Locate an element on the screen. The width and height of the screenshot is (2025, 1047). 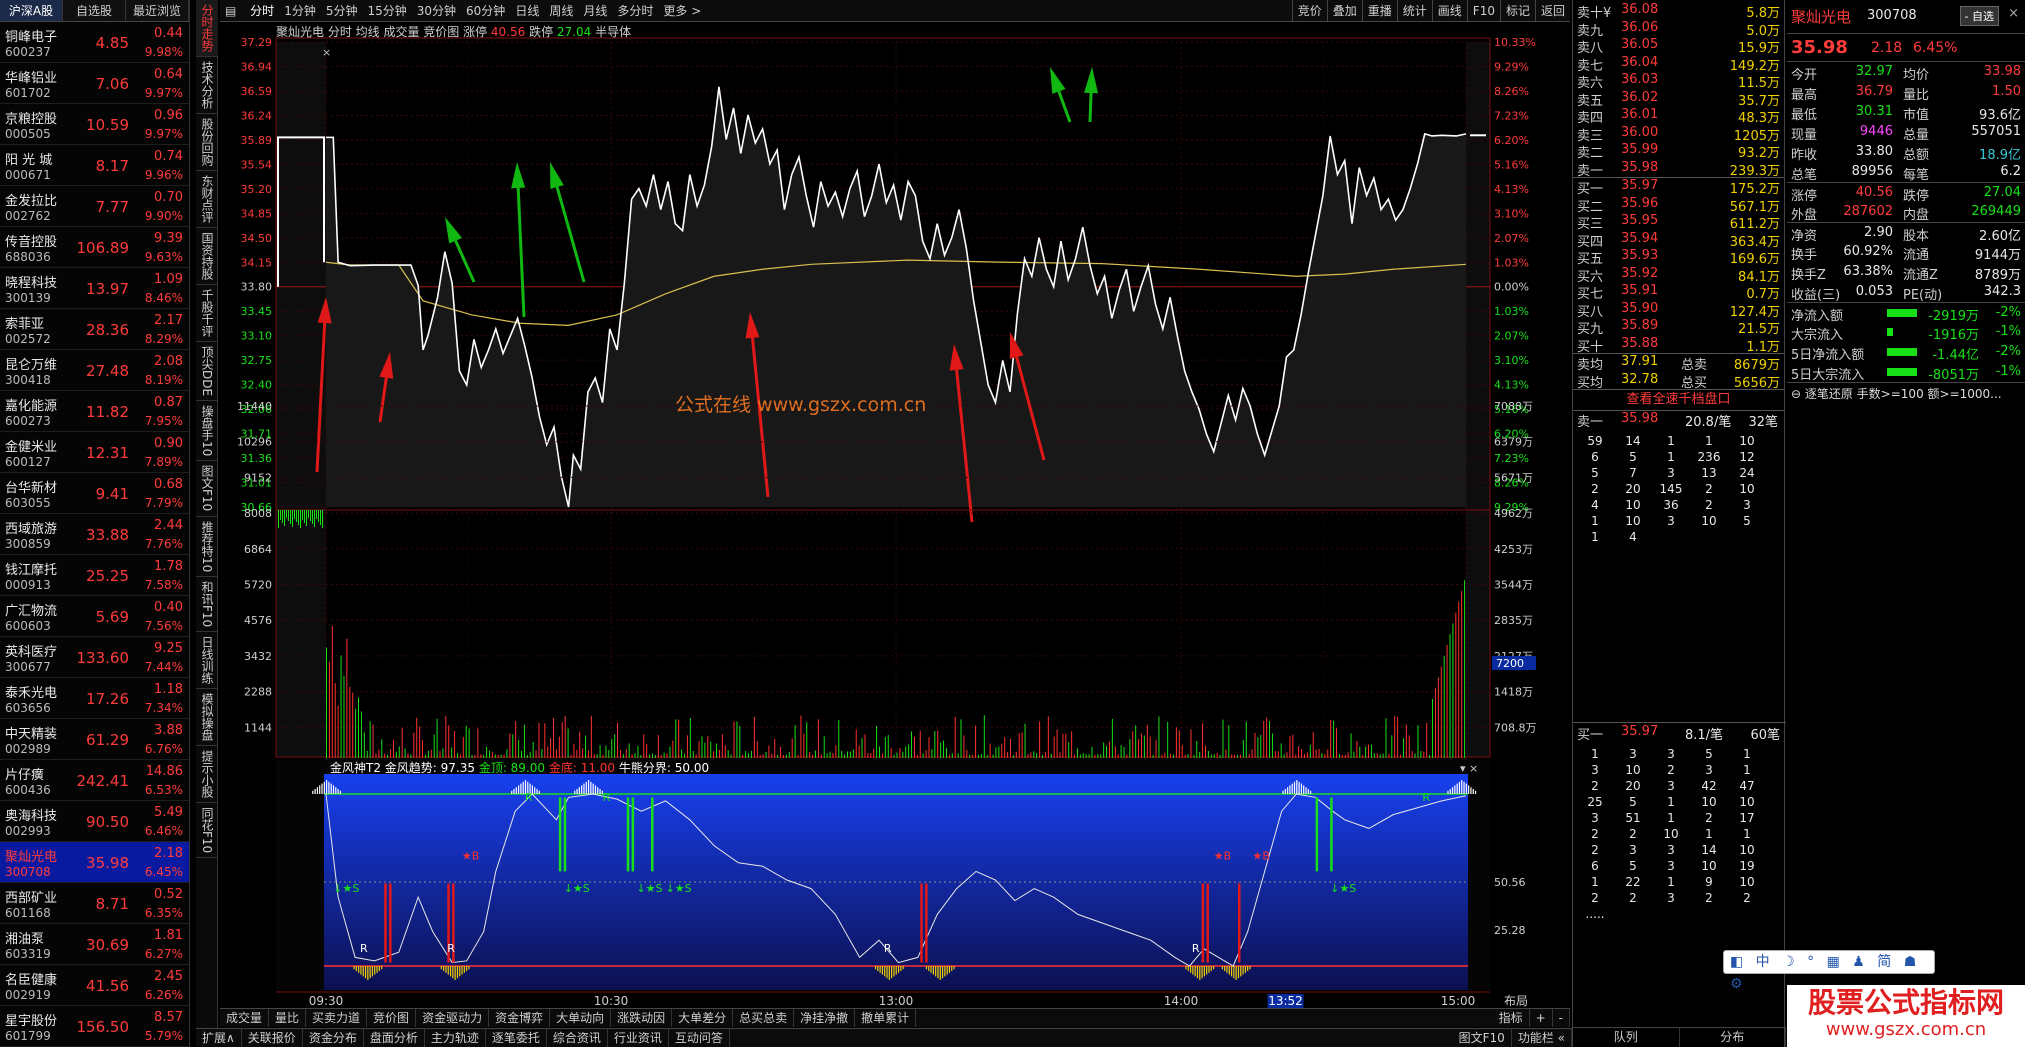
indicator-menu-icon: ▾ × is located at coordinates (1469, 768).